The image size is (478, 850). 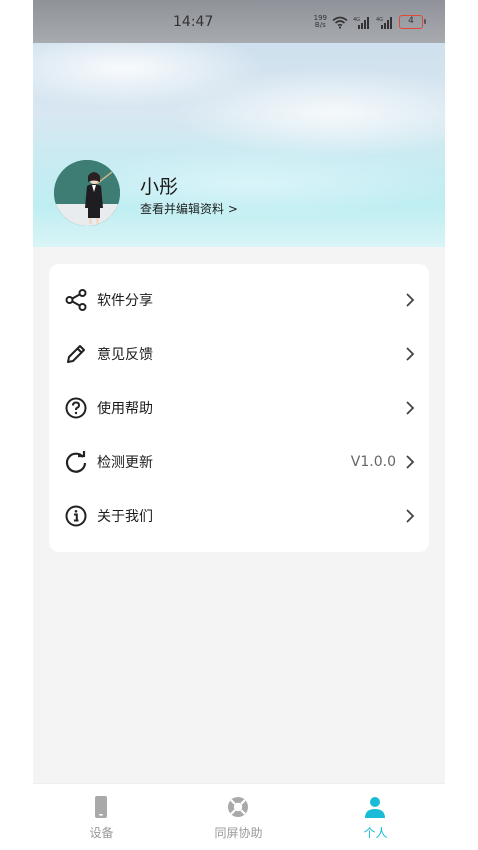 I want to click on tab-label: 个人, so click(x=375, y=833).